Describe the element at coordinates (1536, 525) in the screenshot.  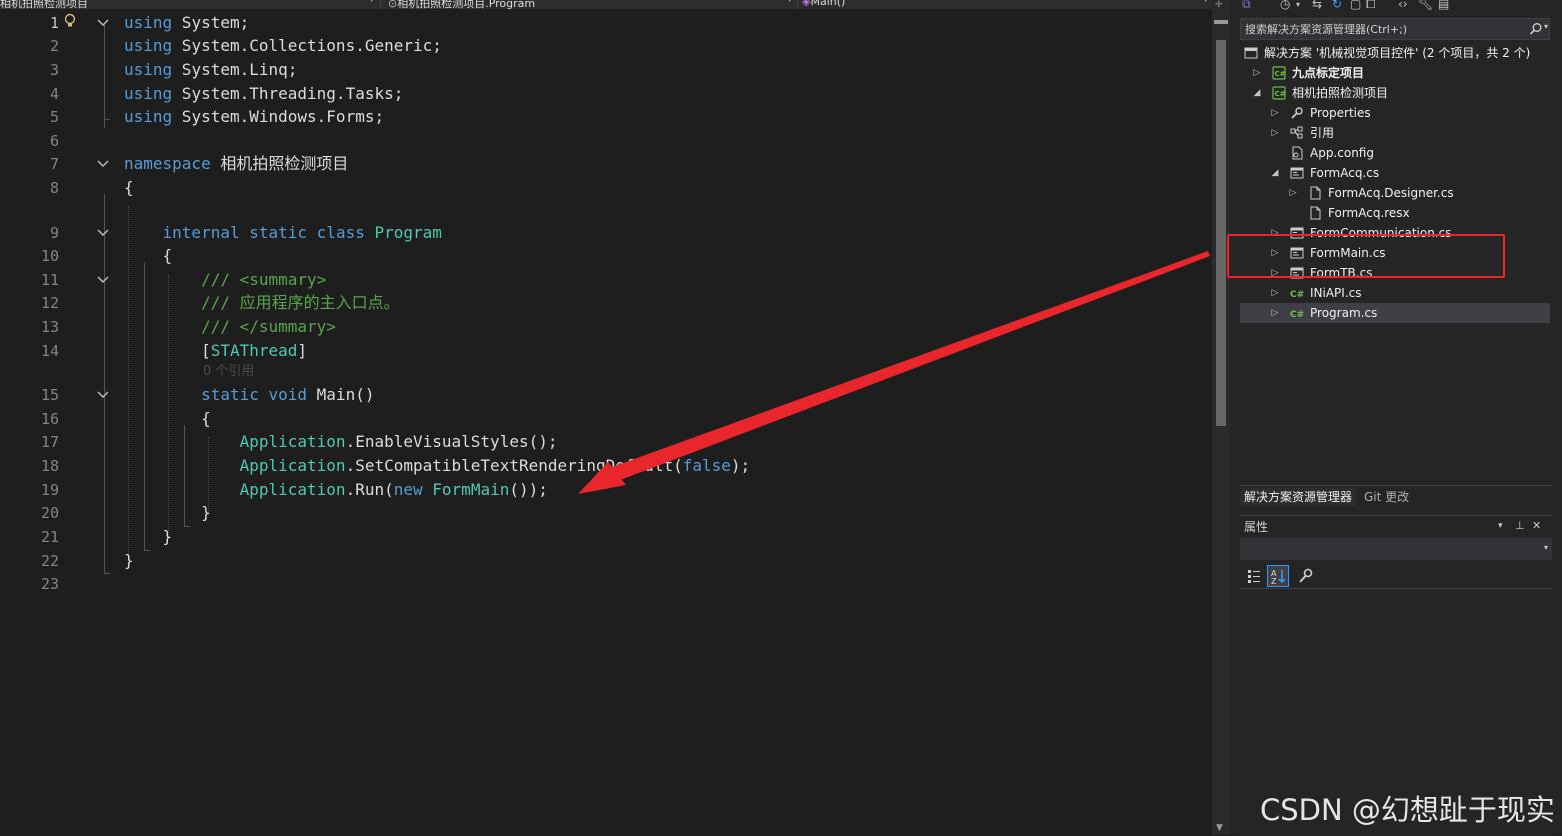
I see `close-icon: ✕` at that location.